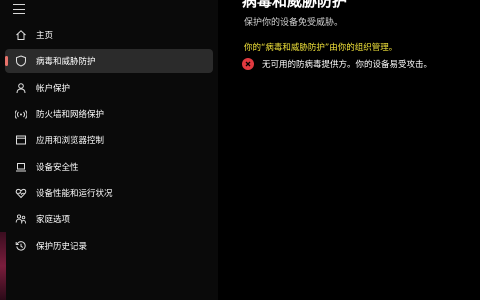 The height and width of the screenshot is (300, 480). What do you see at coordinates (21, 88) in the screenshot?
I see `person-icon` at bounding box center [21, 88].